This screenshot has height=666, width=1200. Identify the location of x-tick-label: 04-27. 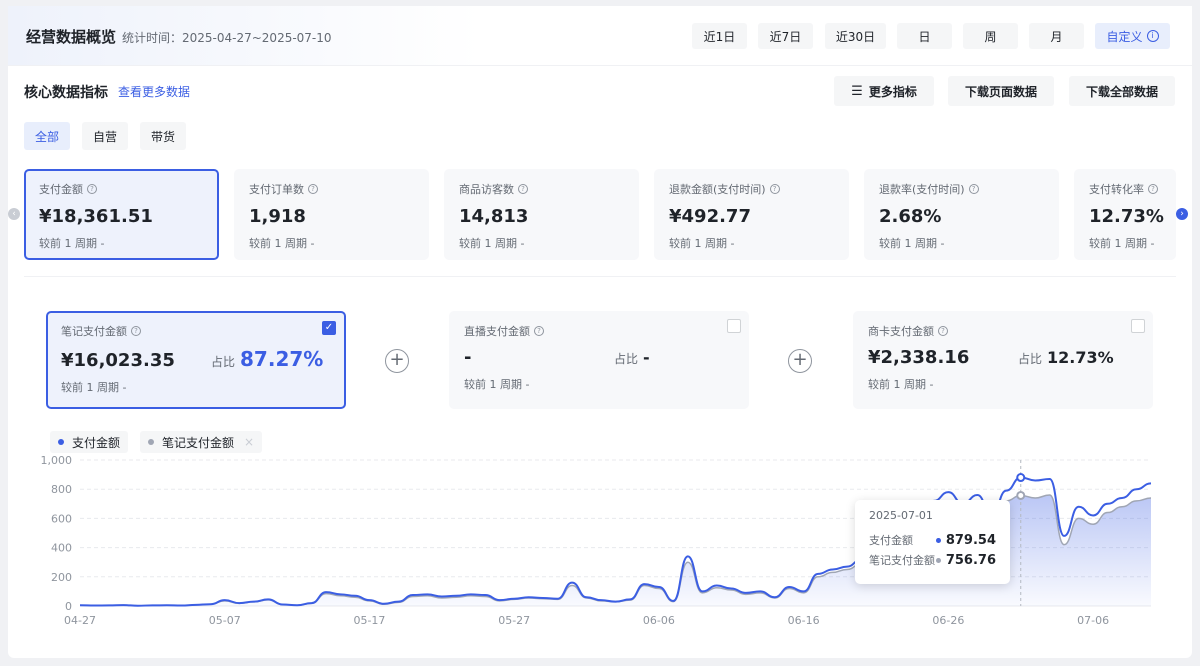
(80, 620).